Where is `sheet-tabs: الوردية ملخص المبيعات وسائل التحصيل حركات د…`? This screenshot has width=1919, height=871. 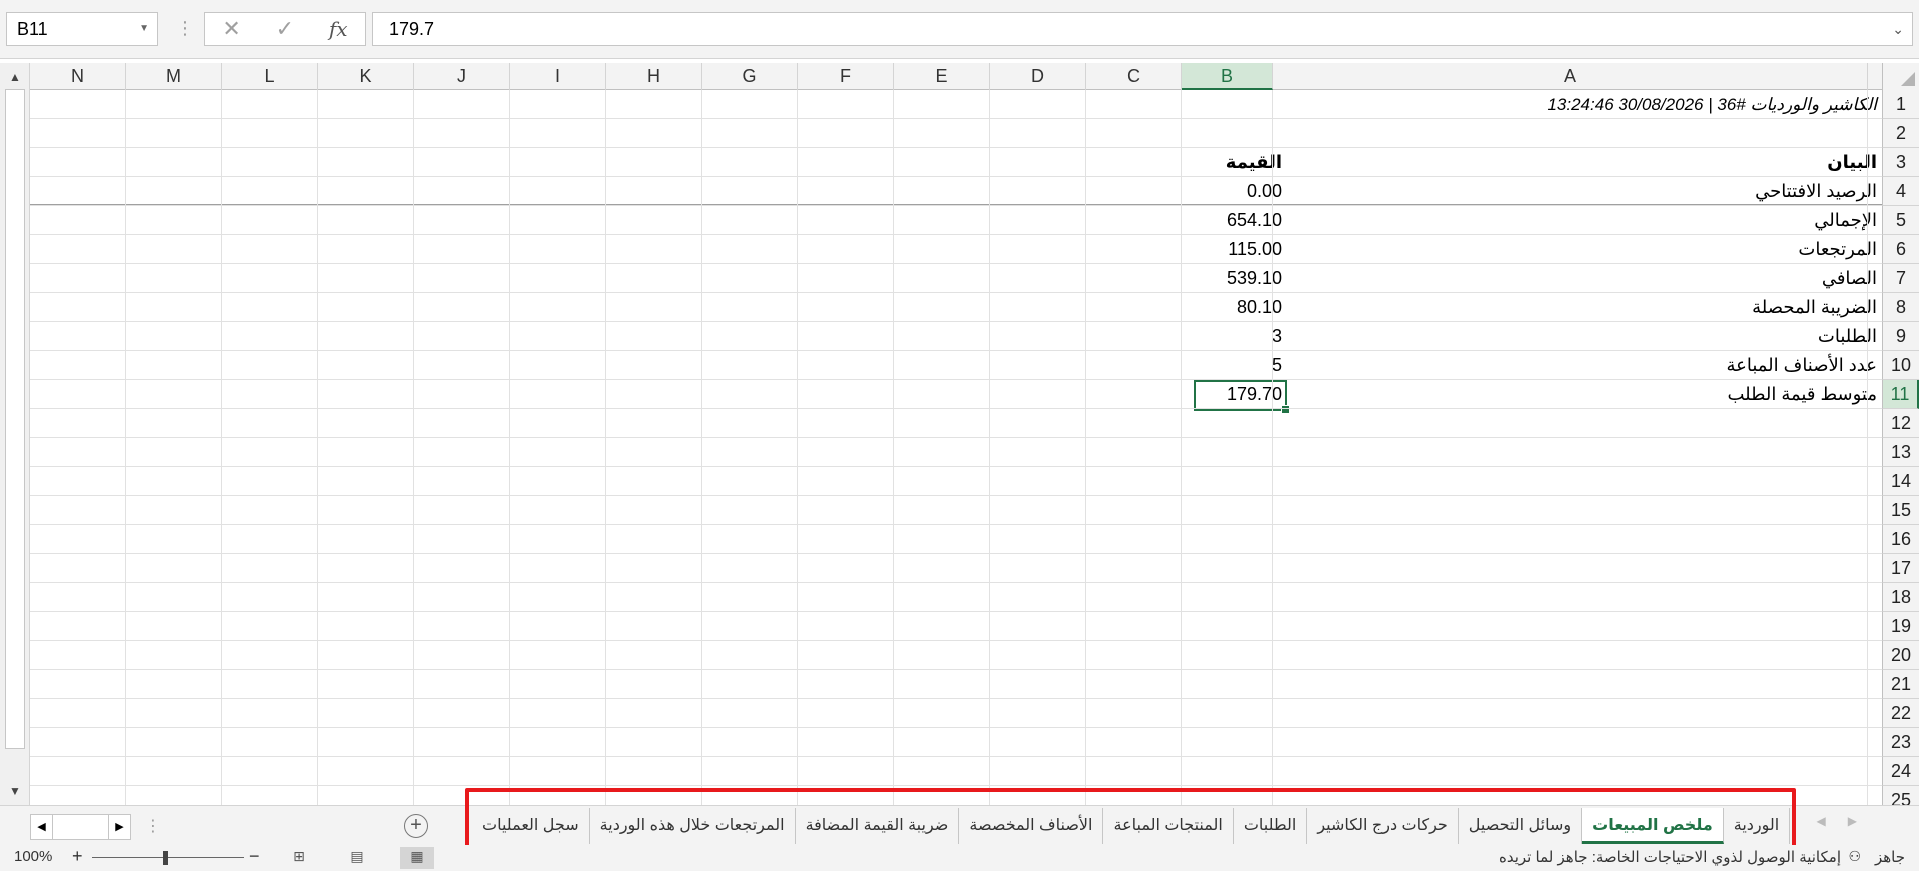 sheet-tabs: الوردية ملخص المبيعات وسائل التحصيل حركات د… is located at coordinates (1131, 826).